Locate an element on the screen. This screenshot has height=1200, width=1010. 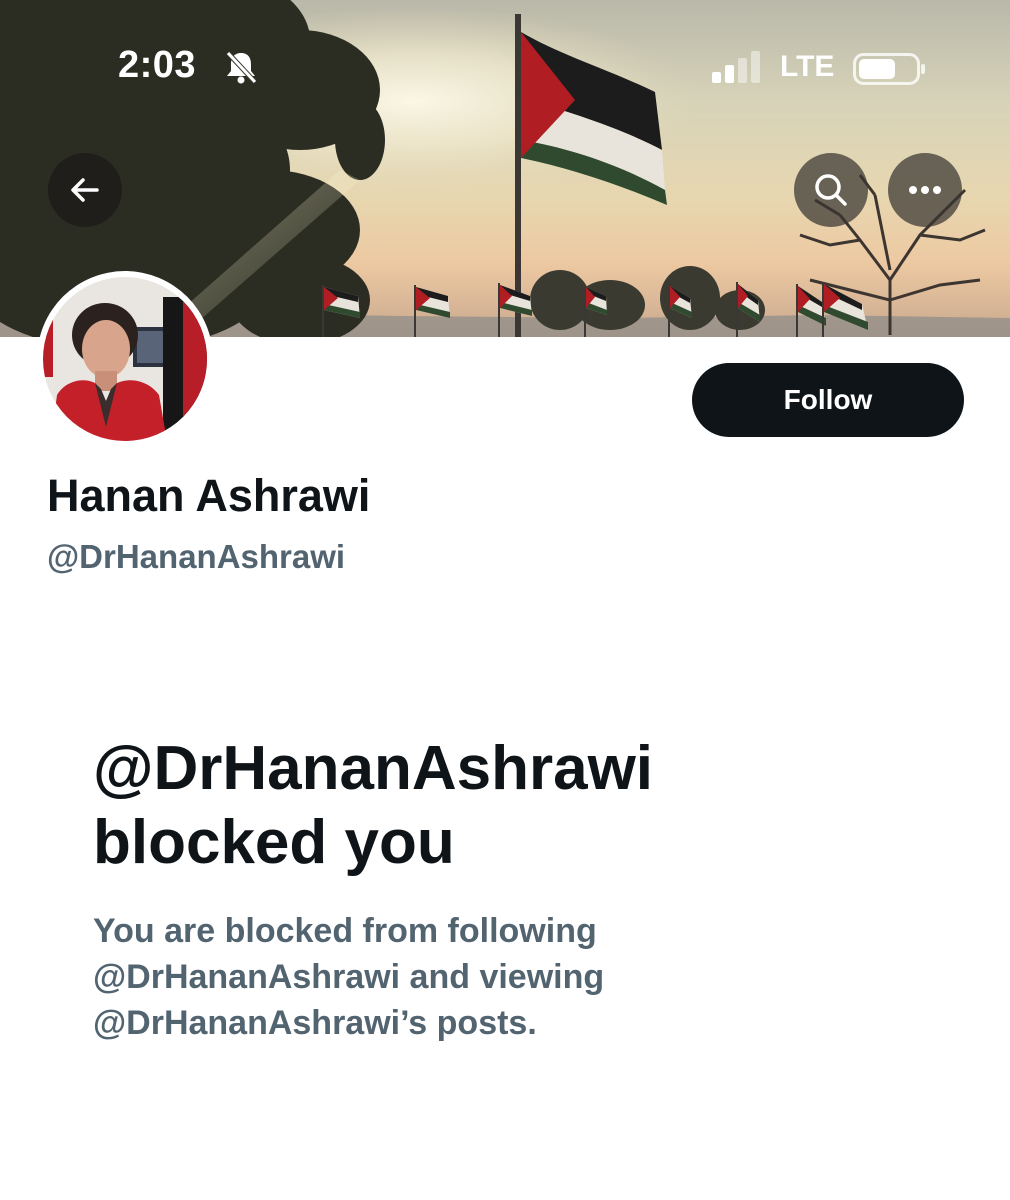
back-arrow-icon is located at coordinates (85, 190).